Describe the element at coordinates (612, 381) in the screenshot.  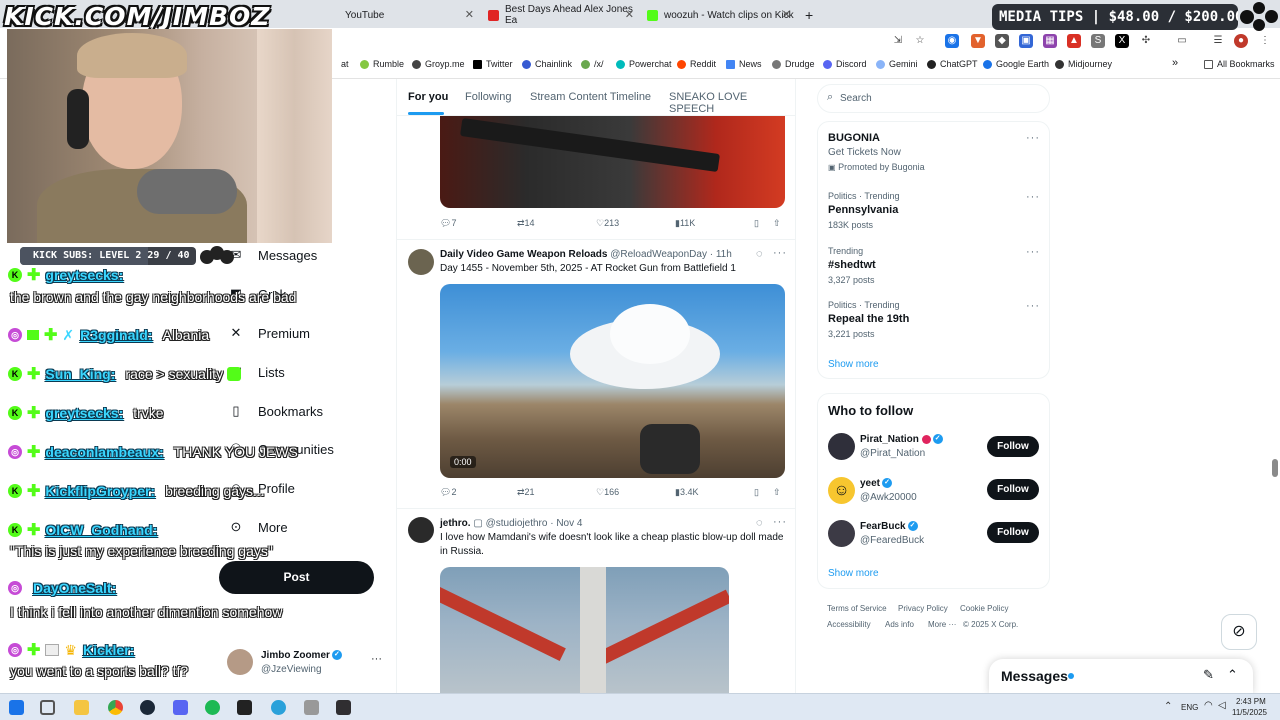
I see `post-video: 0:00` at that location.